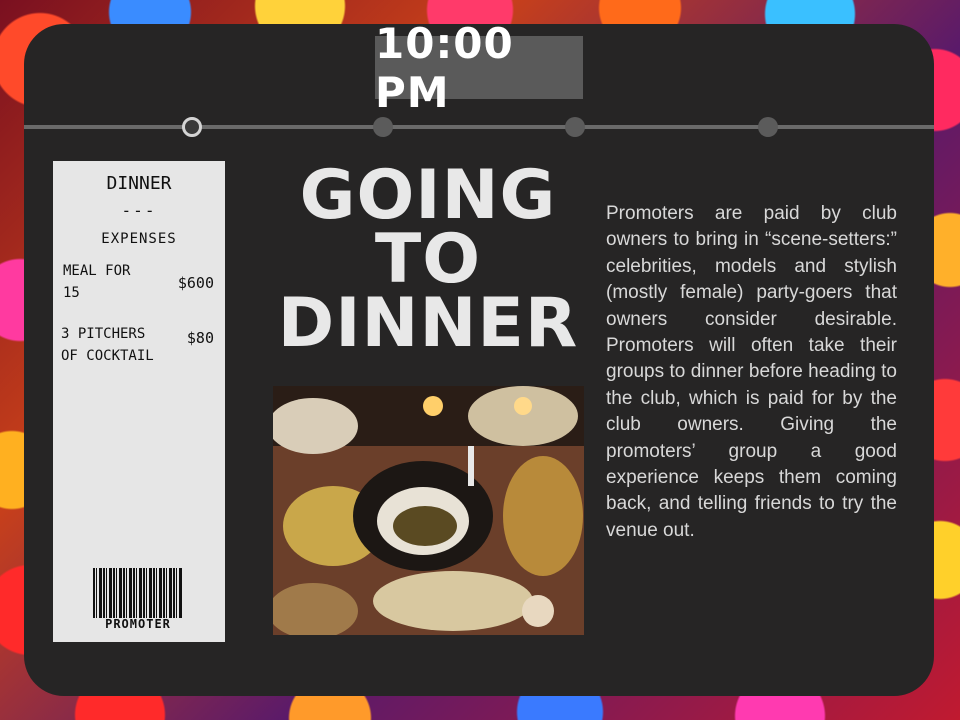  I want to click on barcode-icon, so click(138, 593).